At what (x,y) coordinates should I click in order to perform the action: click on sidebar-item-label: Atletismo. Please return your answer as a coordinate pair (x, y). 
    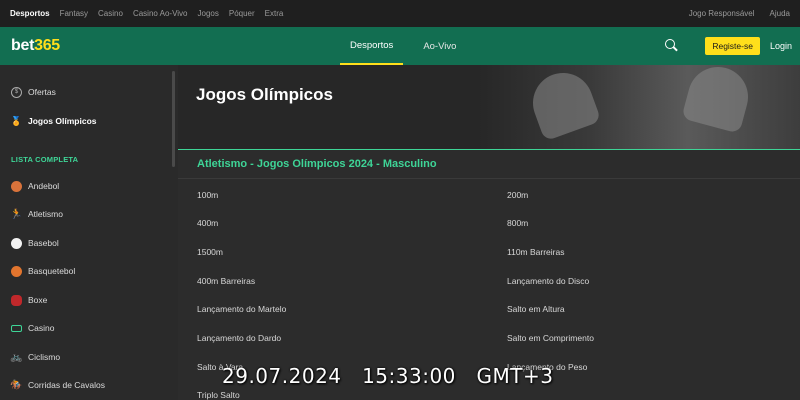
    Looking at the image, I should click on (45, 214).